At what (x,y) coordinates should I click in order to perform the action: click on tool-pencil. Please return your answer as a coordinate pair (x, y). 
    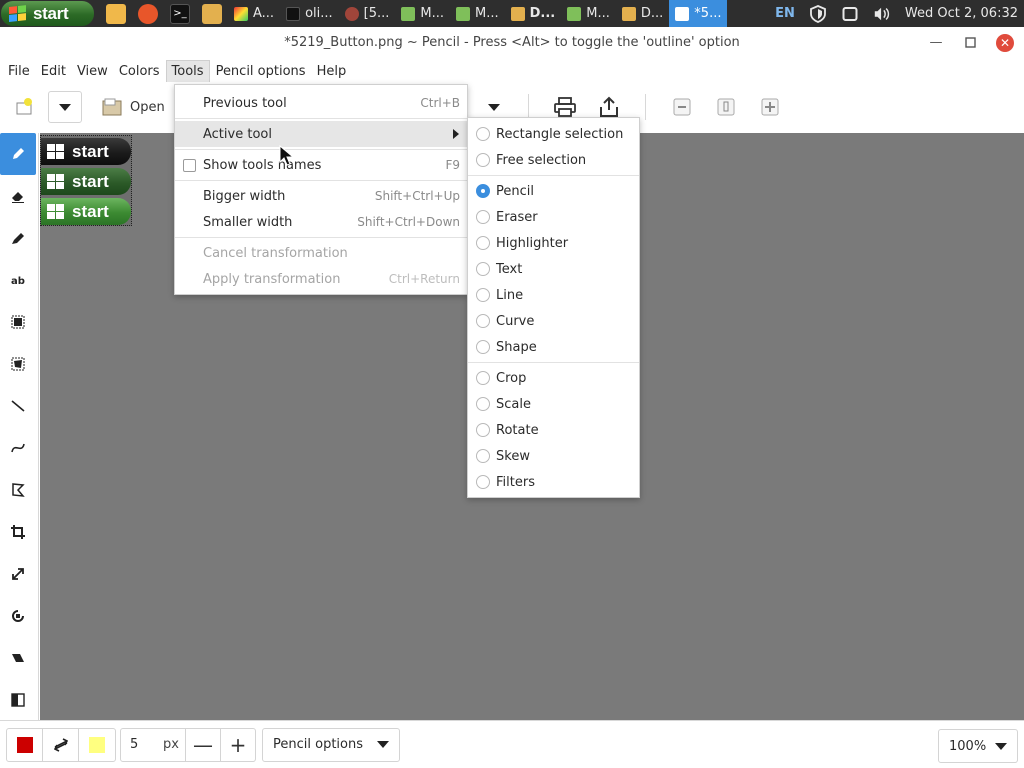
    Looking at the image, I should click on (18, 154).